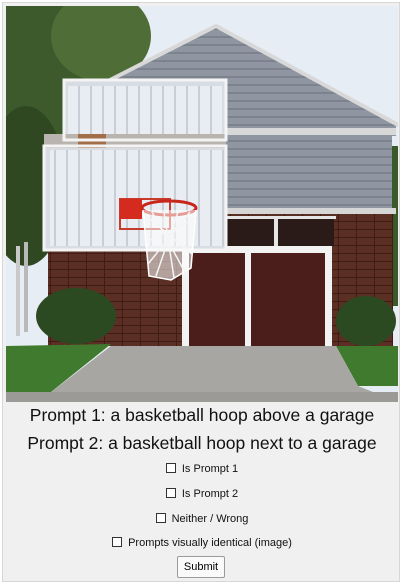 This screenshot has width=404, height=586. I want to click on neither-wrong-label: Neither / Wrong, so click(210, 519).